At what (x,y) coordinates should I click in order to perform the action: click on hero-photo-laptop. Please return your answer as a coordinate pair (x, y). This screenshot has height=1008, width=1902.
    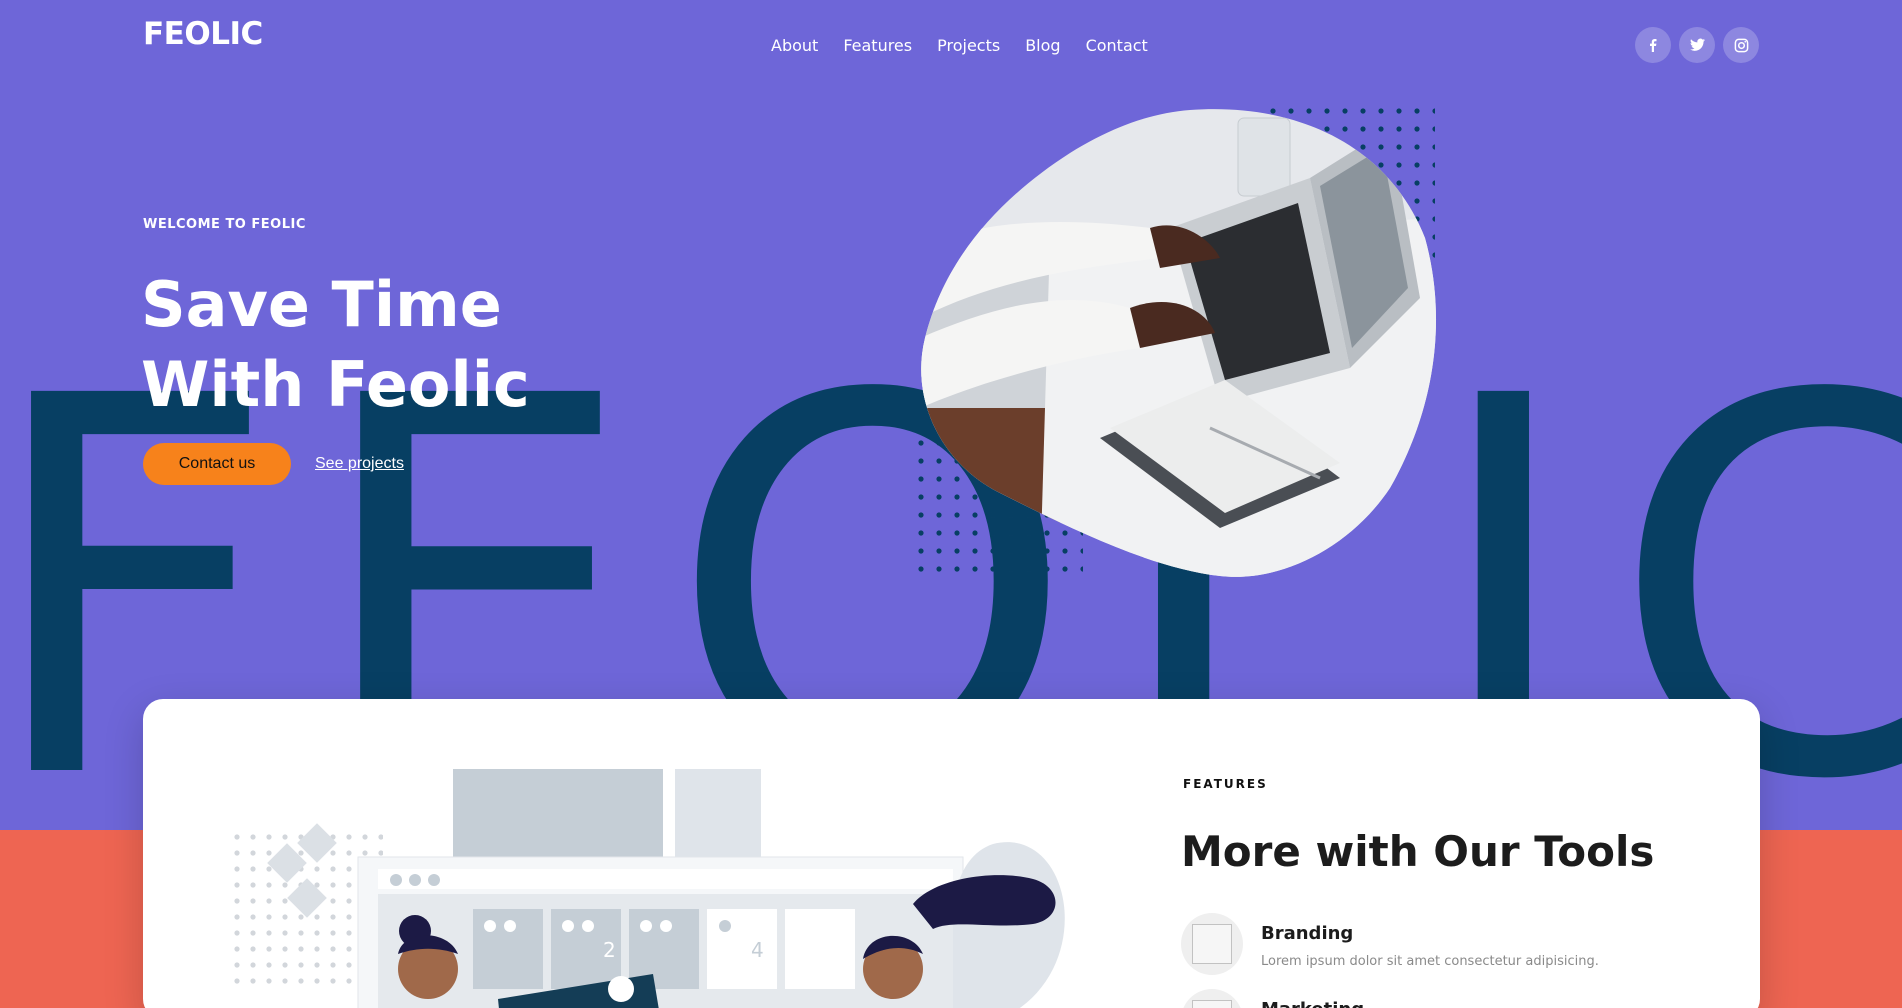
    Looking at the image, I should click on (1179, 343).